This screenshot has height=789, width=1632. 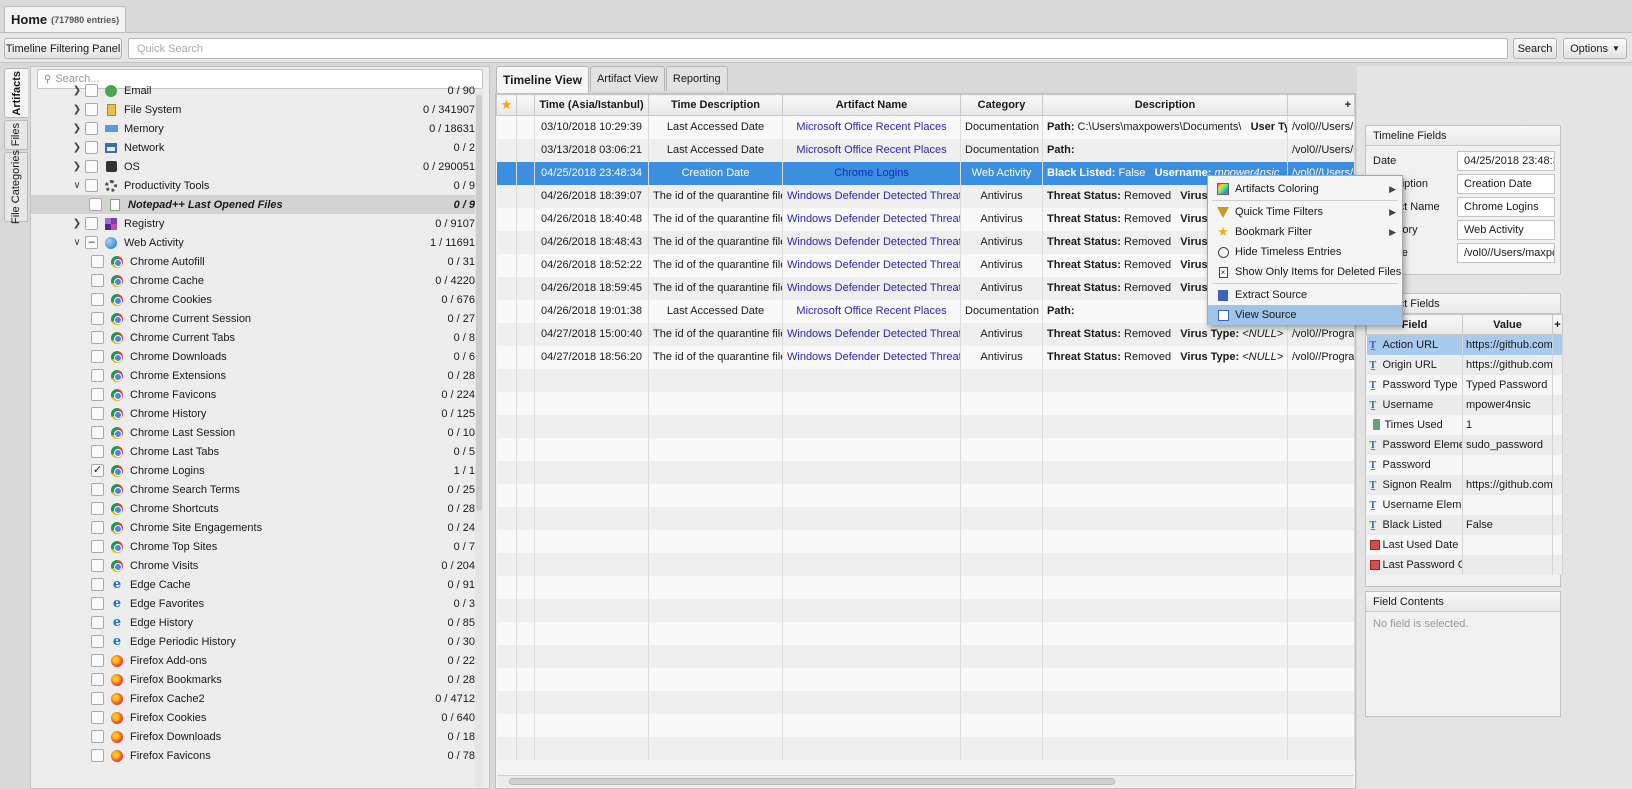 What do you see at coordinates (256, 660) in the screenshot?
I see `tree-item-firefox-add-ons: Firefox Add-ons 0 / 22` at bounding box center [256, 660].